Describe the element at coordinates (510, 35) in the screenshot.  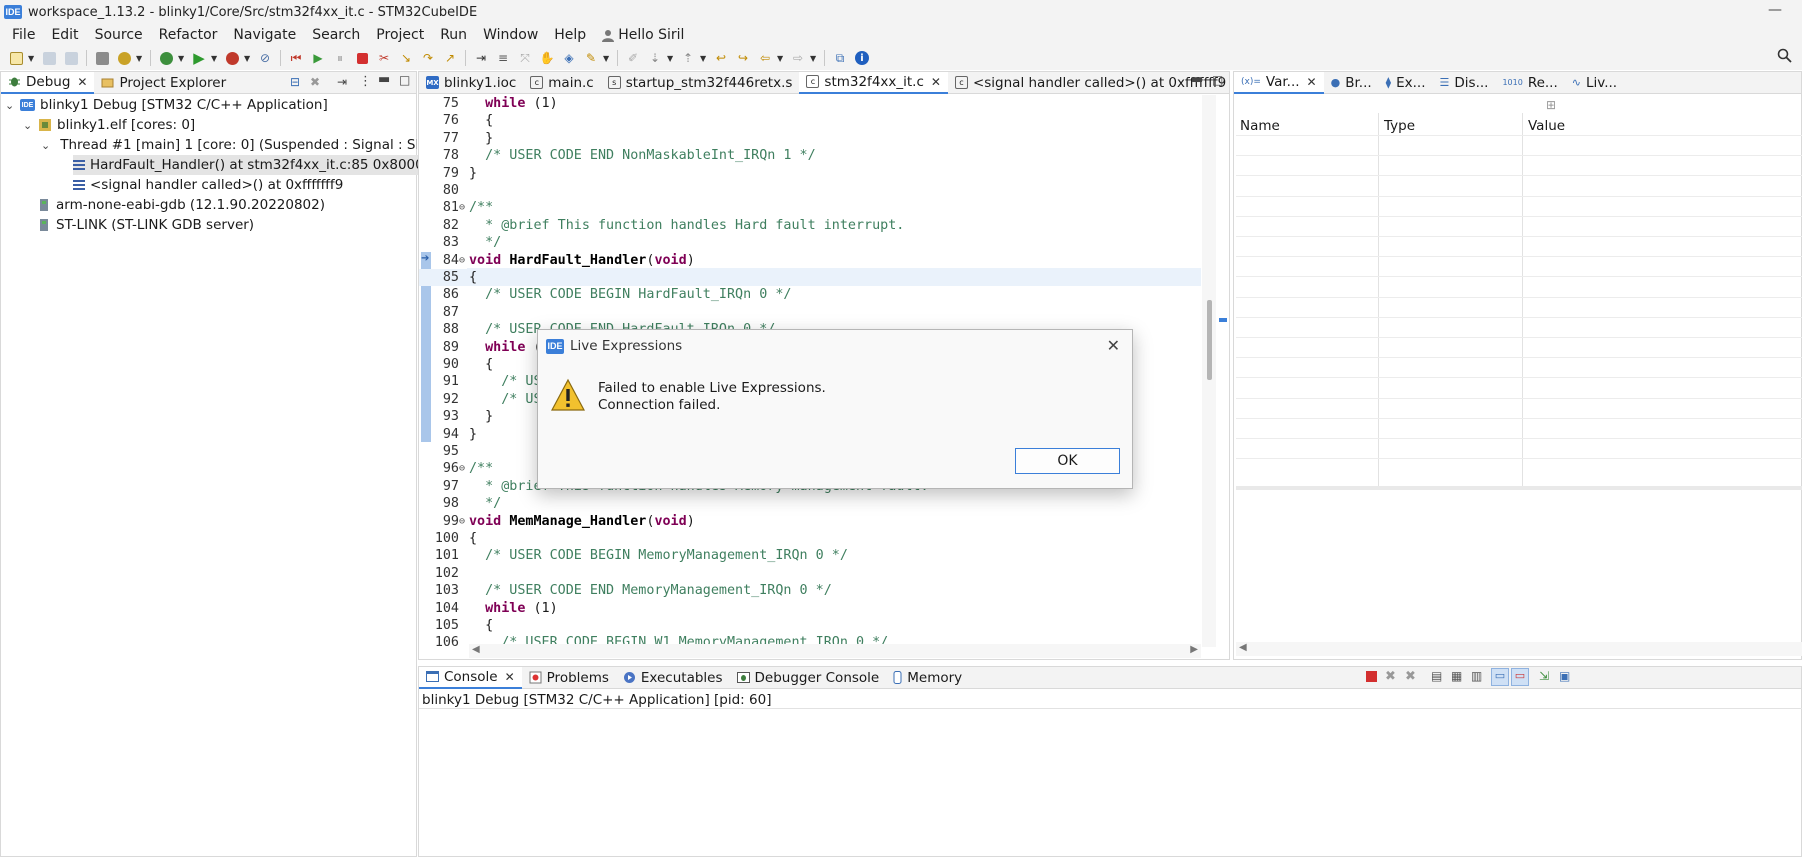
I see `menu-window: Window` at that location.